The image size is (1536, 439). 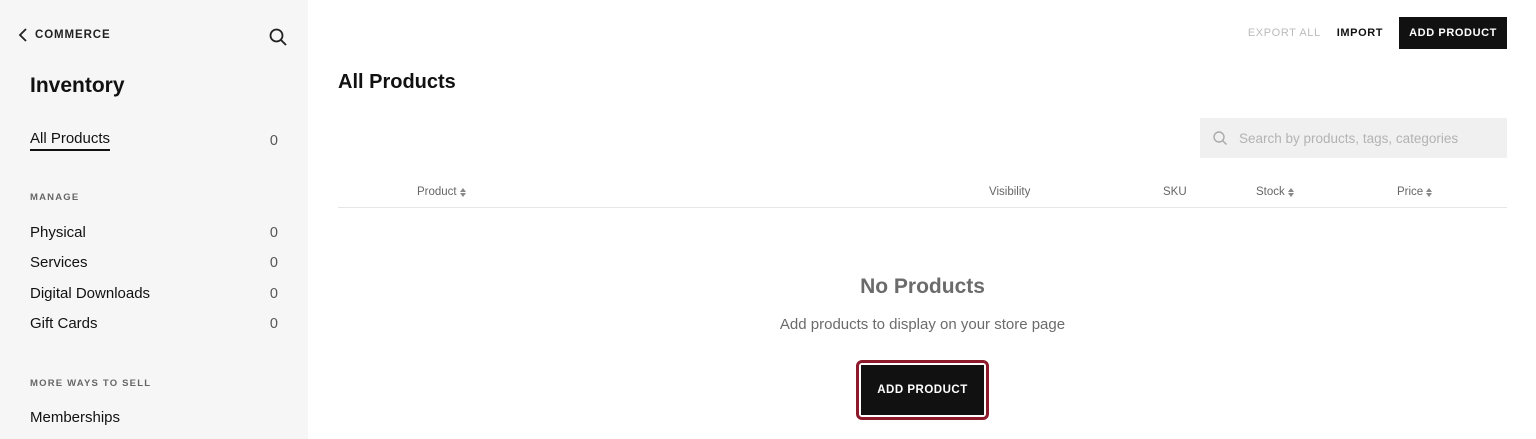 What do you see at coordinates (73, 35) in the screenshot?
I see `back-label: COMMERCE` at bounding box center [73, 35].